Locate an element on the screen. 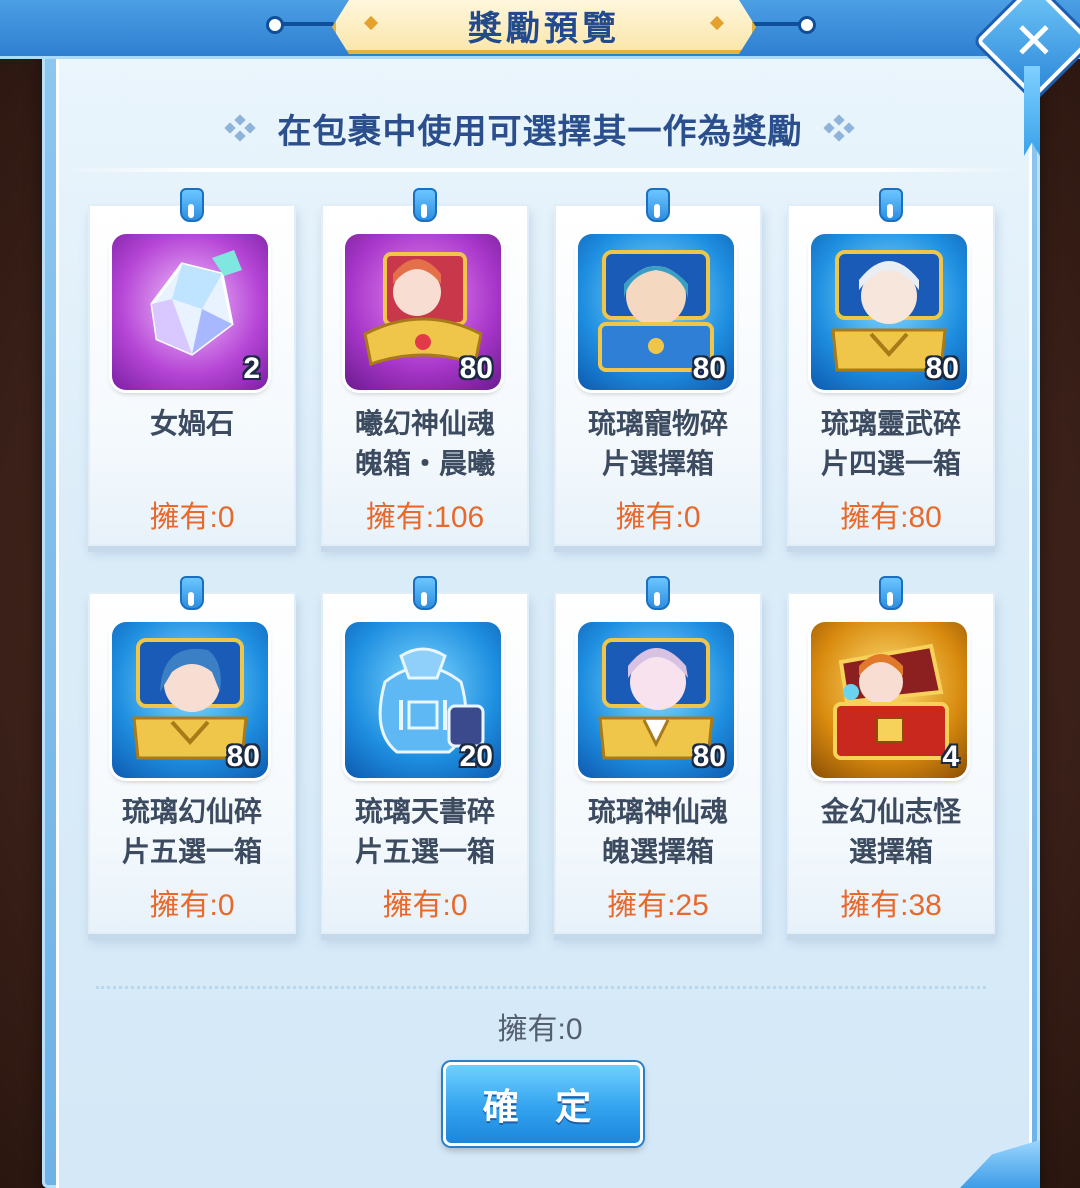  subtitle-row: 在包裹中使用可選擇其一作為獎勵 is located at coordinates (540, 128).